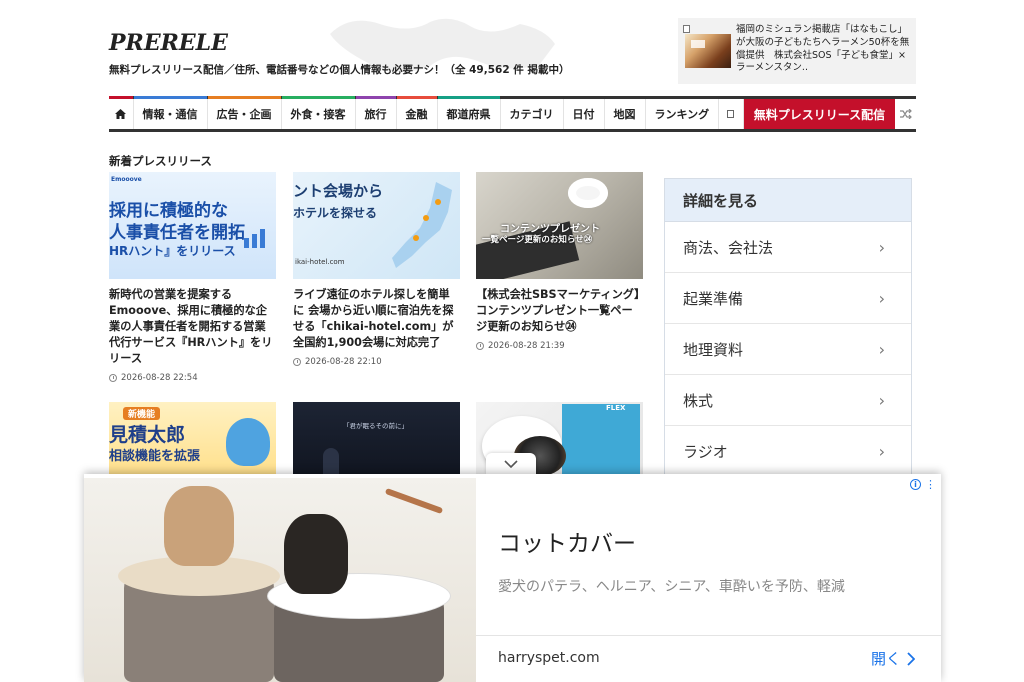 This screenshot has height=682, width=1024. I want to click on thumbnail-text: 人事責任者を開拓, so click(177, 233).